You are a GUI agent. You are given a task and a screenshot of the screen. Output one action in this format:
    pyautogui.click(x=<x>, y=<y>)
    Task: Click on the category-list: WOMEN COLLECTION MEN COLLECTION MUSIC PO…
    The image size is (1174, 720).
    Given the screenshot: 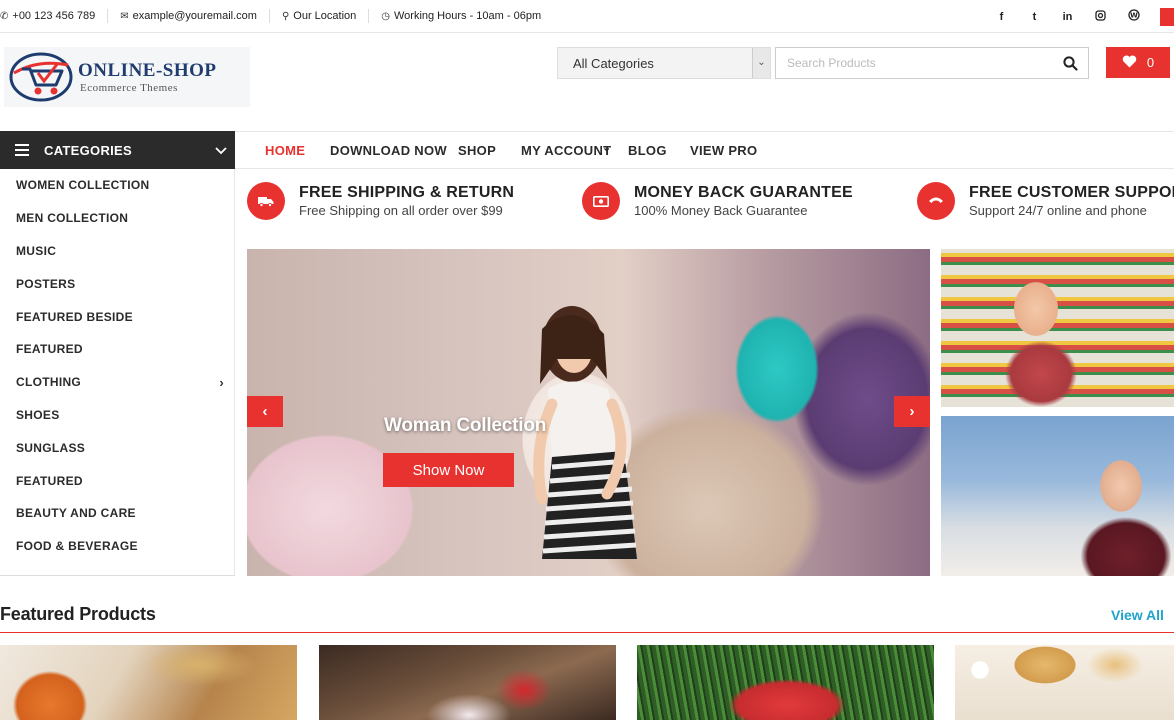 What is the action you would take?
    pyautogui.click(x=117, y=372)
    